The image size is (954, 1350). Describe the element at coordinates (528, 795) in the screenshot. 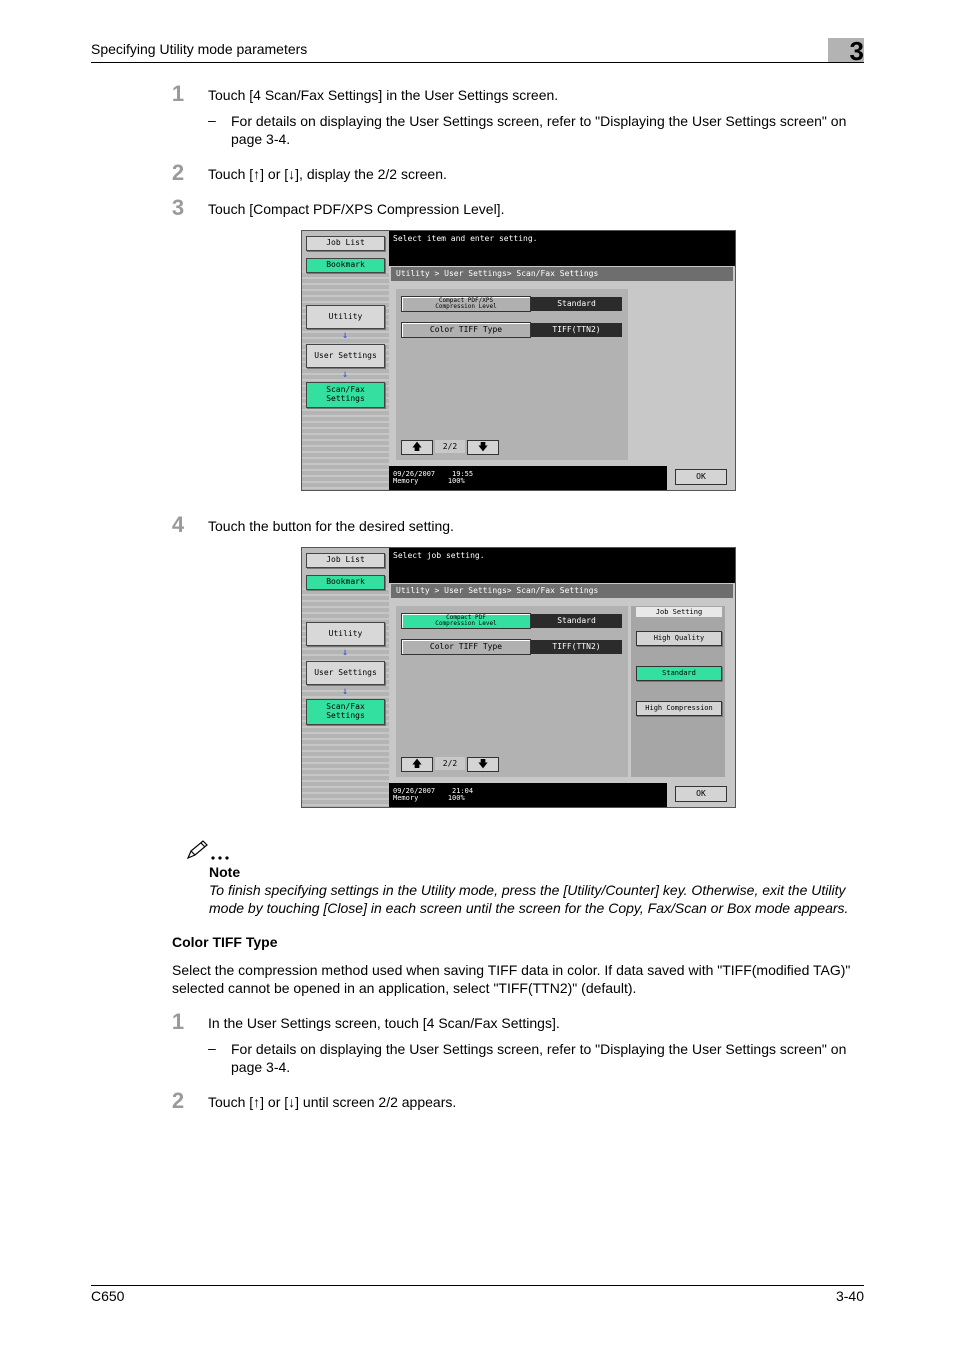

I see `status-bar: 09/26/2007 21:04 Memory 100%` at that location.